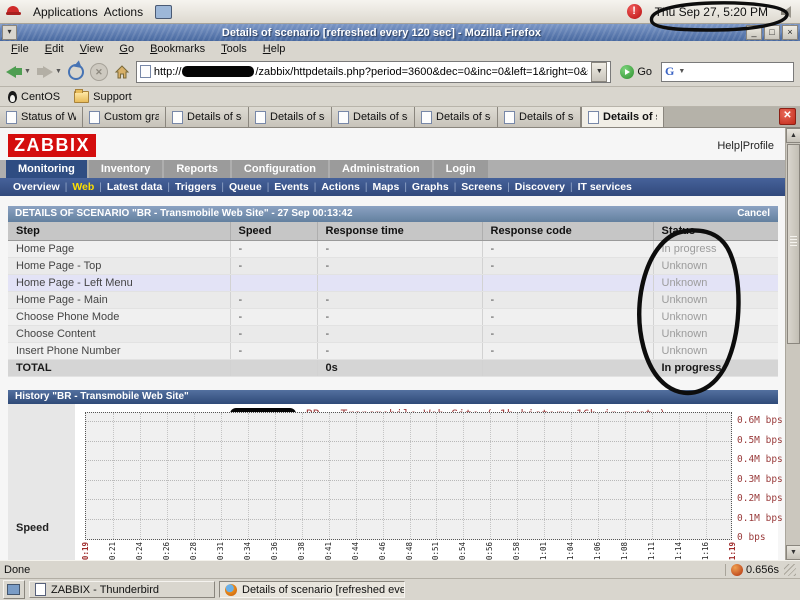  What do you see at coordinates (436, 551) in the screenshot?
I see `x-axis-label: 00:51` at bounding box center [436, 551].